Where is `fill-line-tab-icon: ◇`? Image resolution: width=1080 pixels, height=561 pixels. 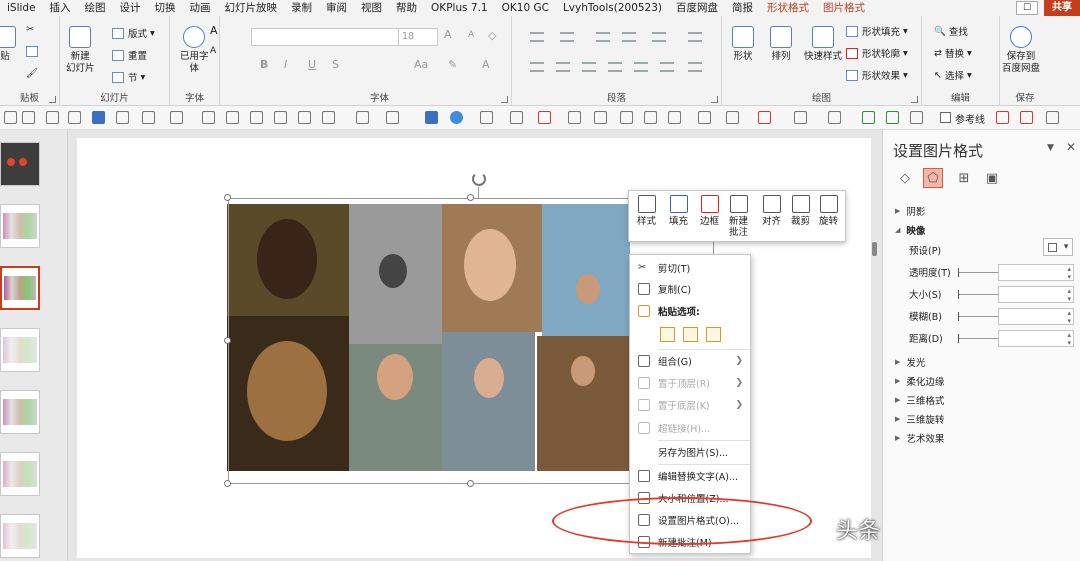 fill-line-tab-icon: ◇ is located at coordinates (905, 178).